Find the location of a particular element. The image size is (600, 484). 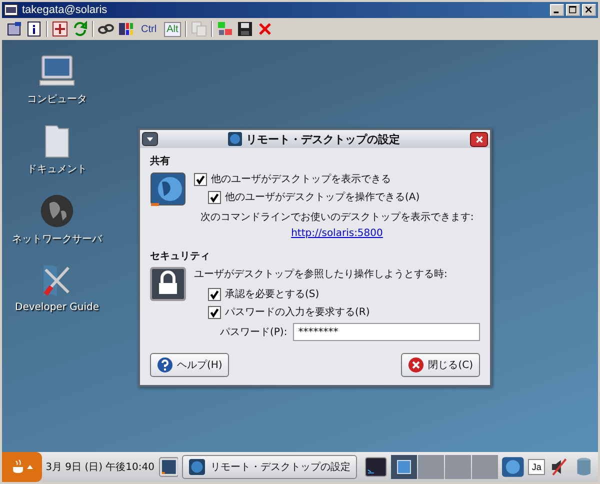

windows-icon is located at coordinates (126, 29).